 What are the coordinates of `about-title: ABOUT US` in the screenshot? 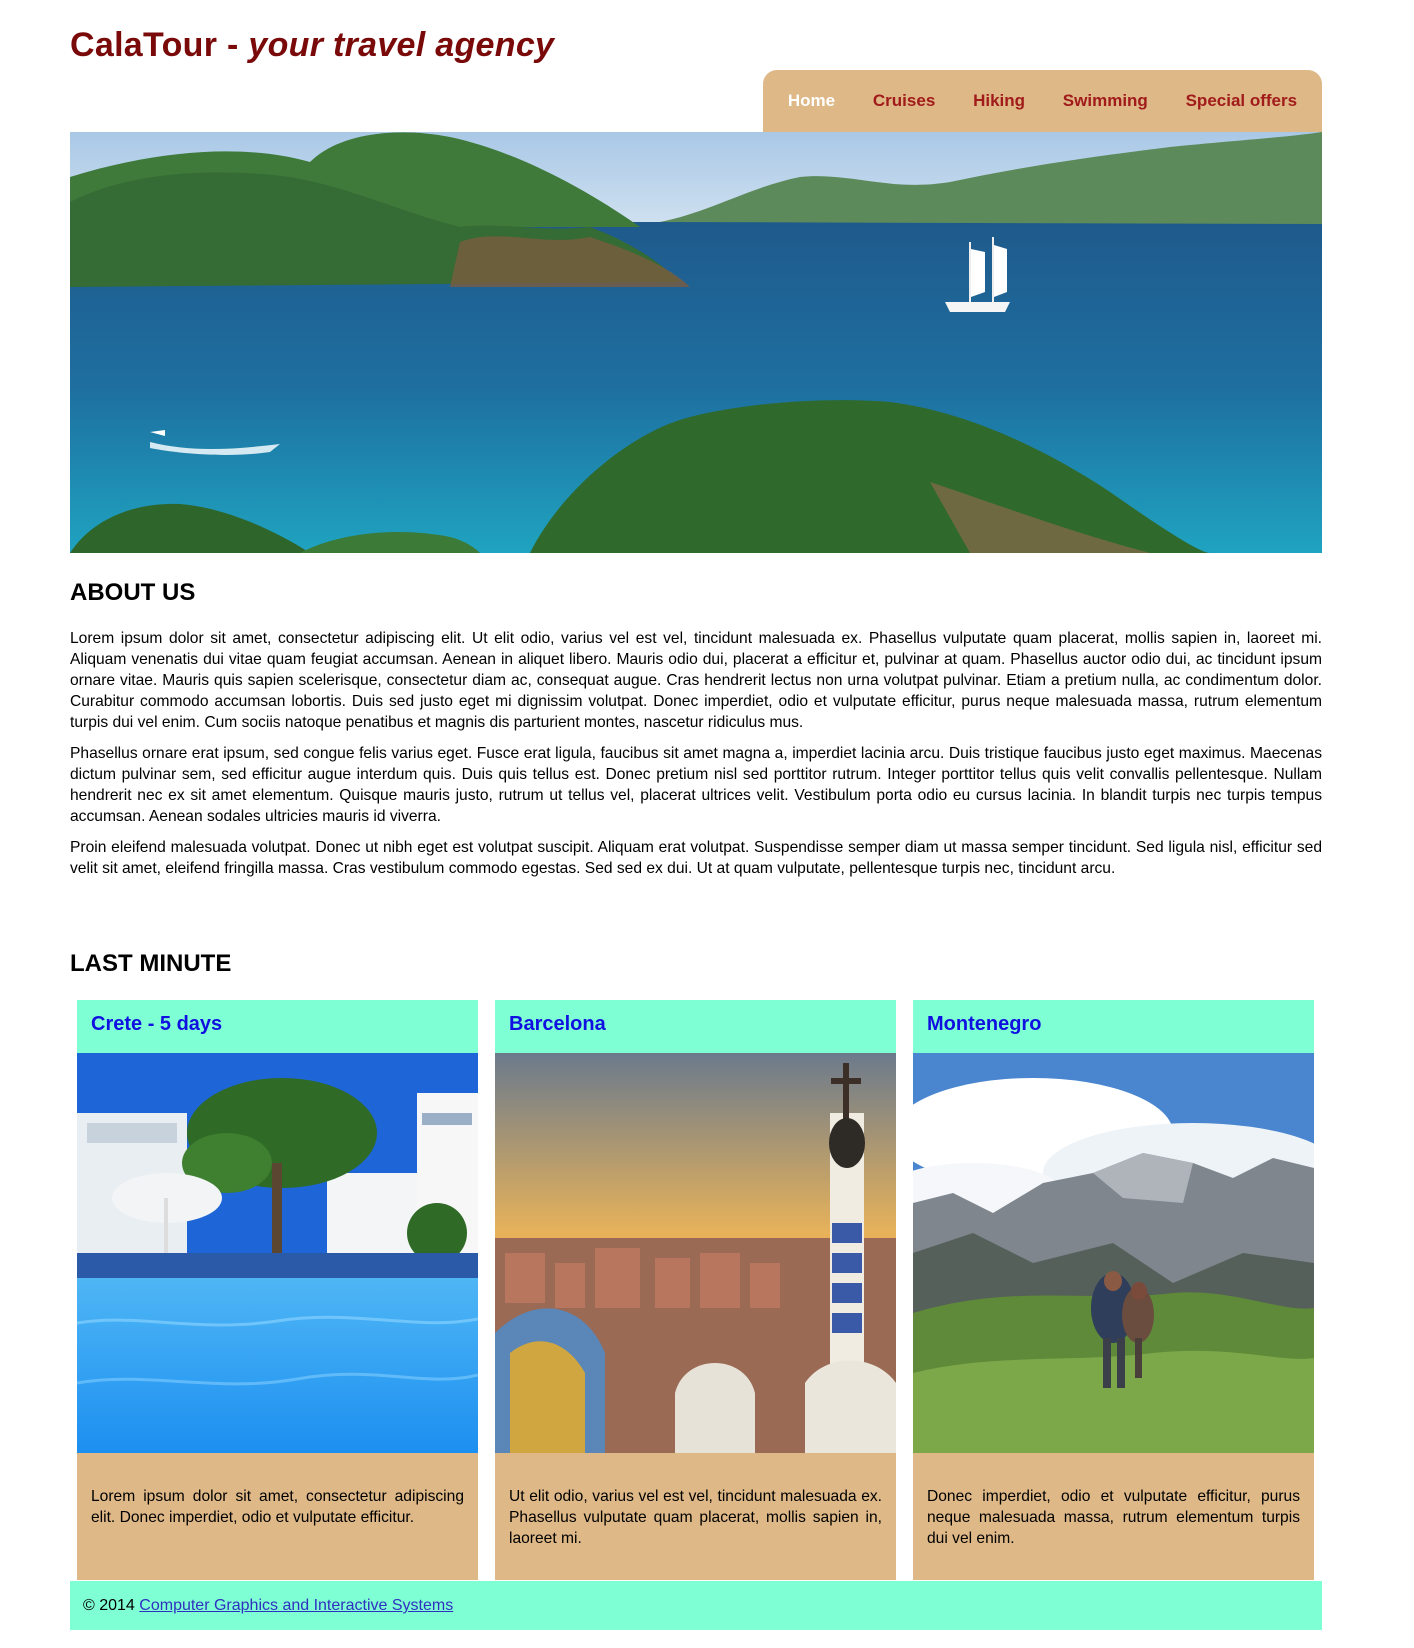 It's located at (133, 592).